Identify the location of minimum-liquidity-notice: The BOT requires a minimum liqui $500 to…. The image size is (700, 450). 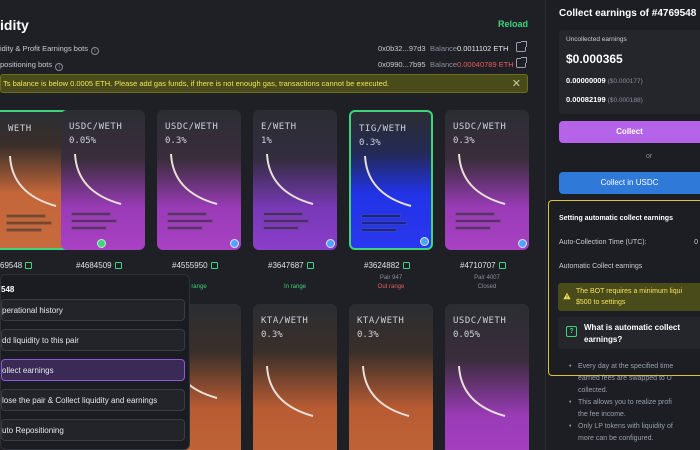
(629, 297).